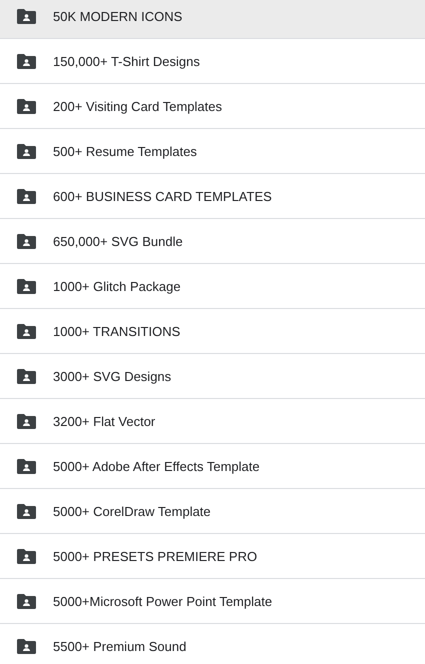 This screenshot has height=664, width=425. Describe the element at coordinates (132, 511) in the screenshot. I see `folder-name: 5000+ CorelDraw Template` at that location.